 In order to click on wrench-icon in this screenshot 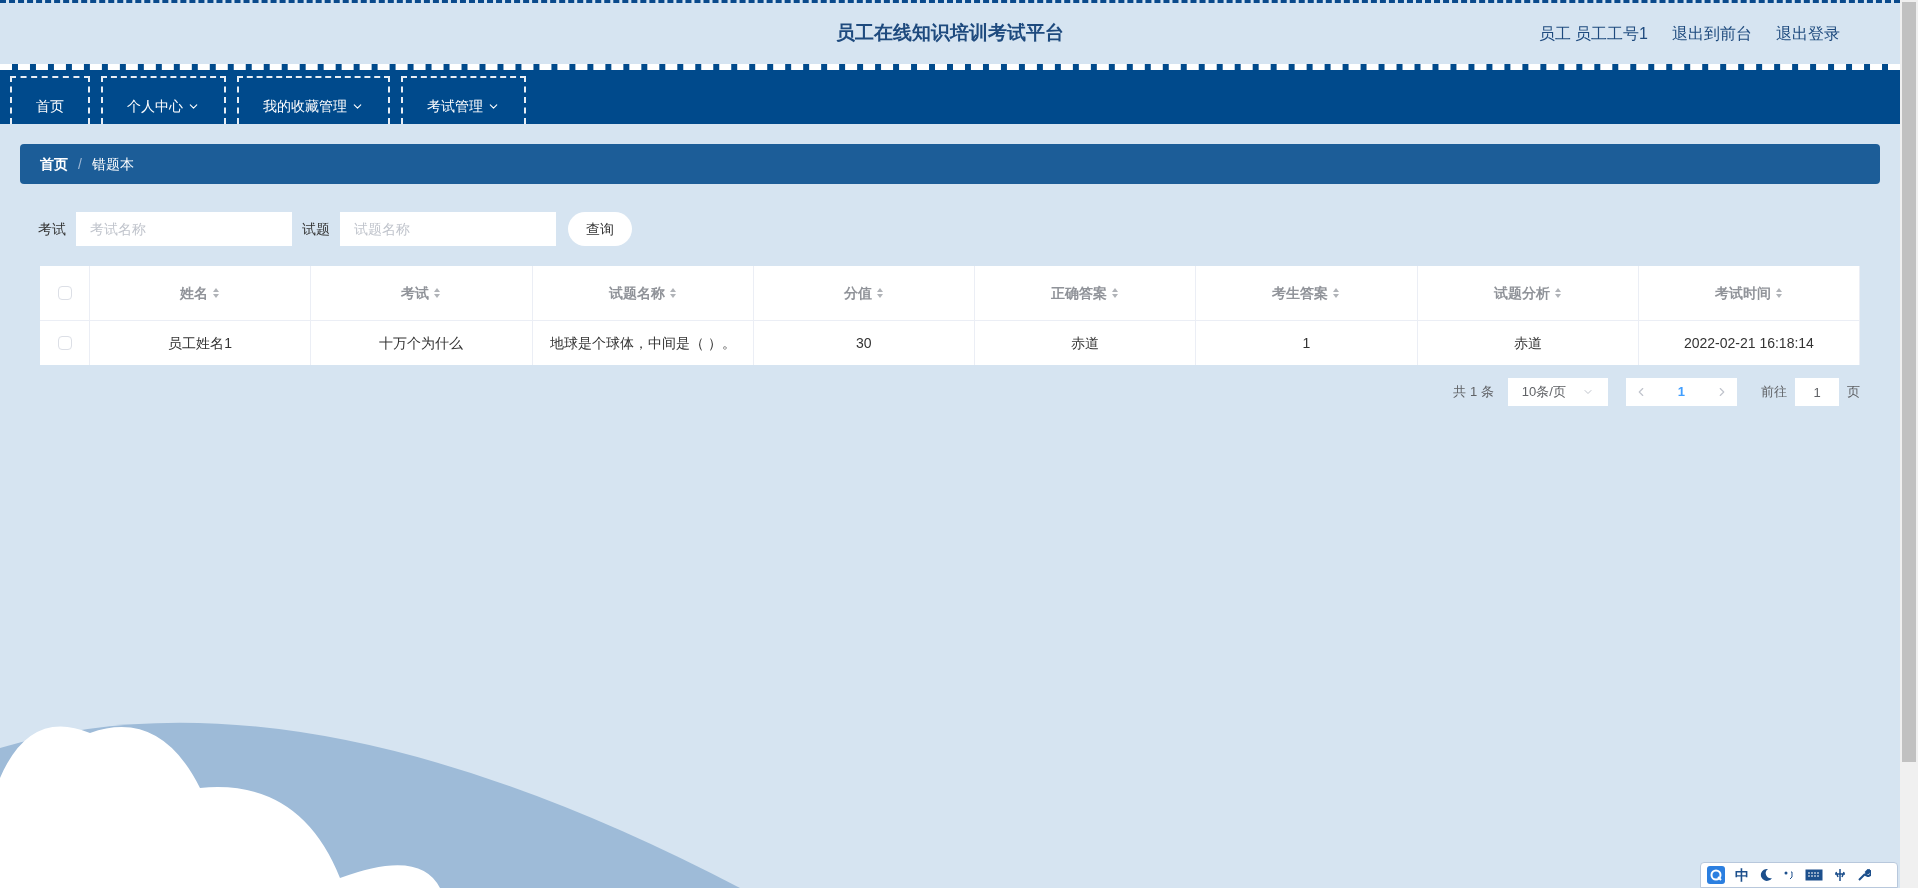, I will do `click(1864, 875)`.